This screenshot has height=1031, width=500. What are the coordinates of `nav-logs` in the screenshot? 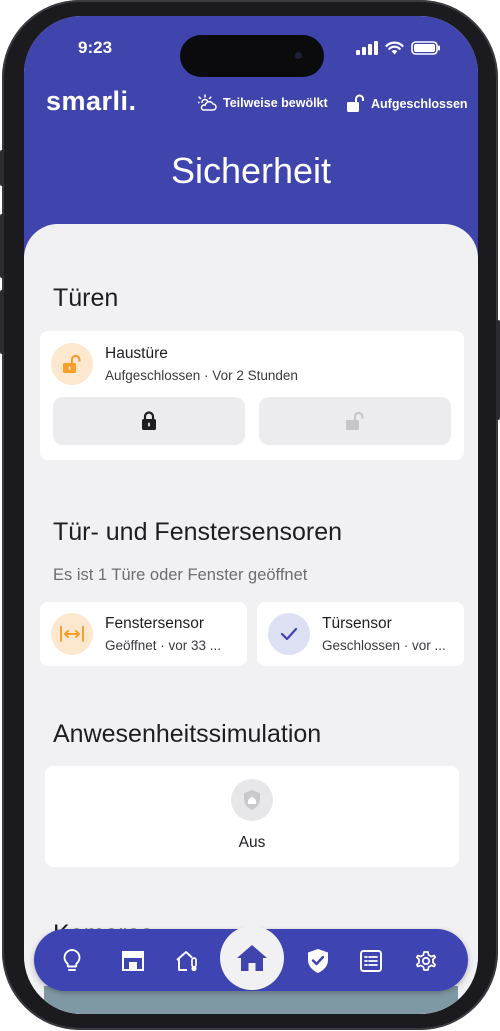 It's located at (371, 961).